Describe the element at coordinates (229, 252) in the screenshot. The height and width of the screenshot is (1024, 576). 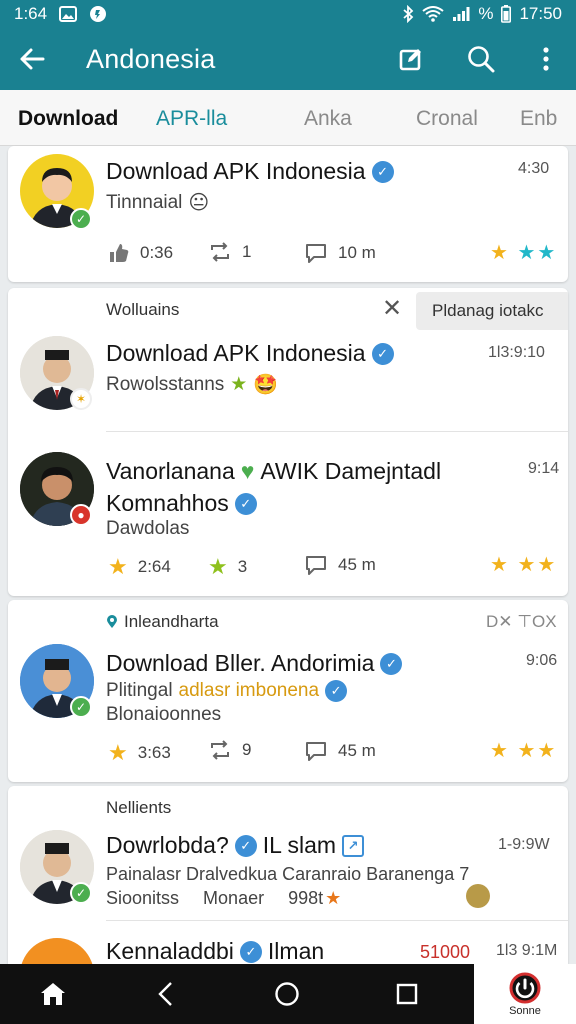
I see `repost-stat: 1` at that location.